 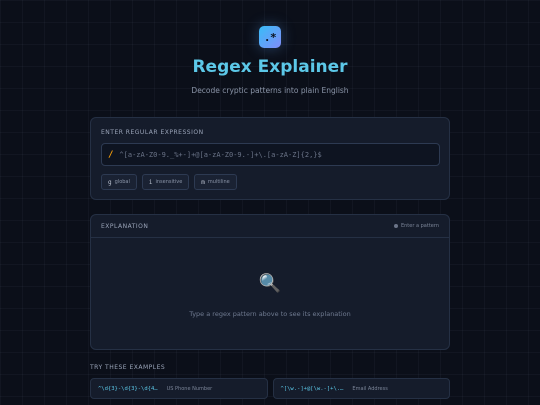 I want to click on status-text: Enter a pattern, so click(x=419, y=226).